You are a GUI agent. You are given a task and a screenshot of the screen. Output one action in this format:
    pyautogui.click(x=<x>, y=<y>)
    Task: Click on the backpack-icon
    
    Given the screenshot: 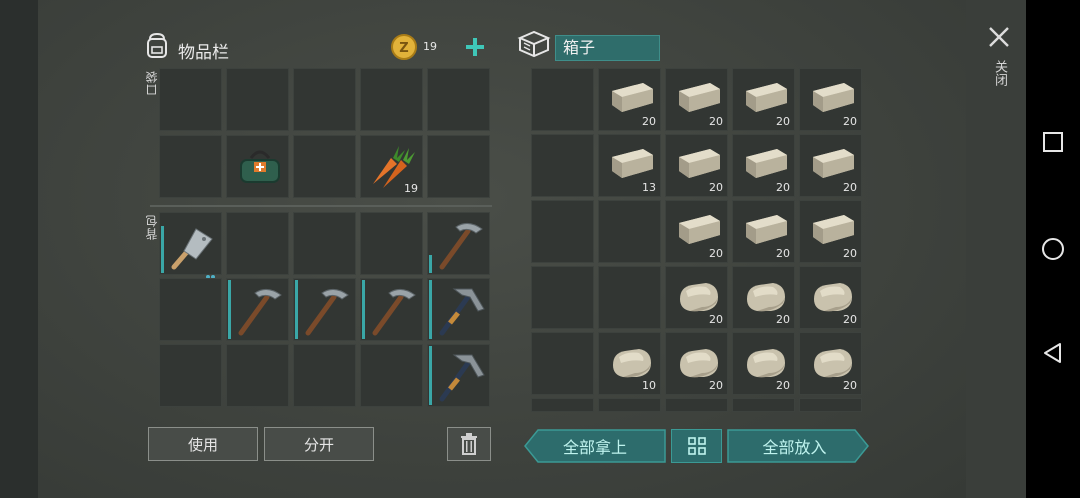 What is the action you would take?
    pyautogui.click(x=157, y=45)
    